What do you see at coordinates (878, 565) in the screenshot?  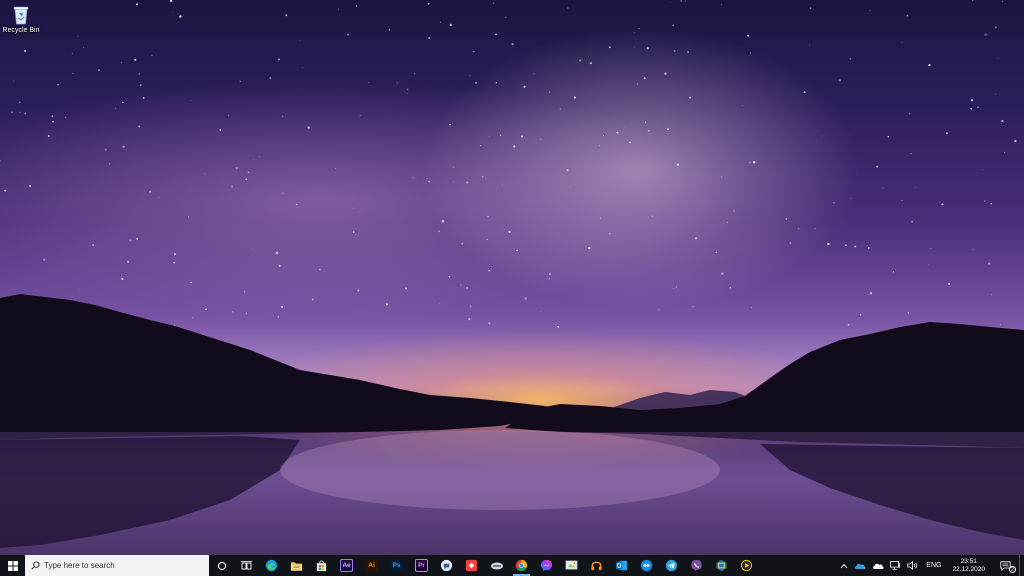 I see `tray-onedrive-white` at bounding box center [878, 565].